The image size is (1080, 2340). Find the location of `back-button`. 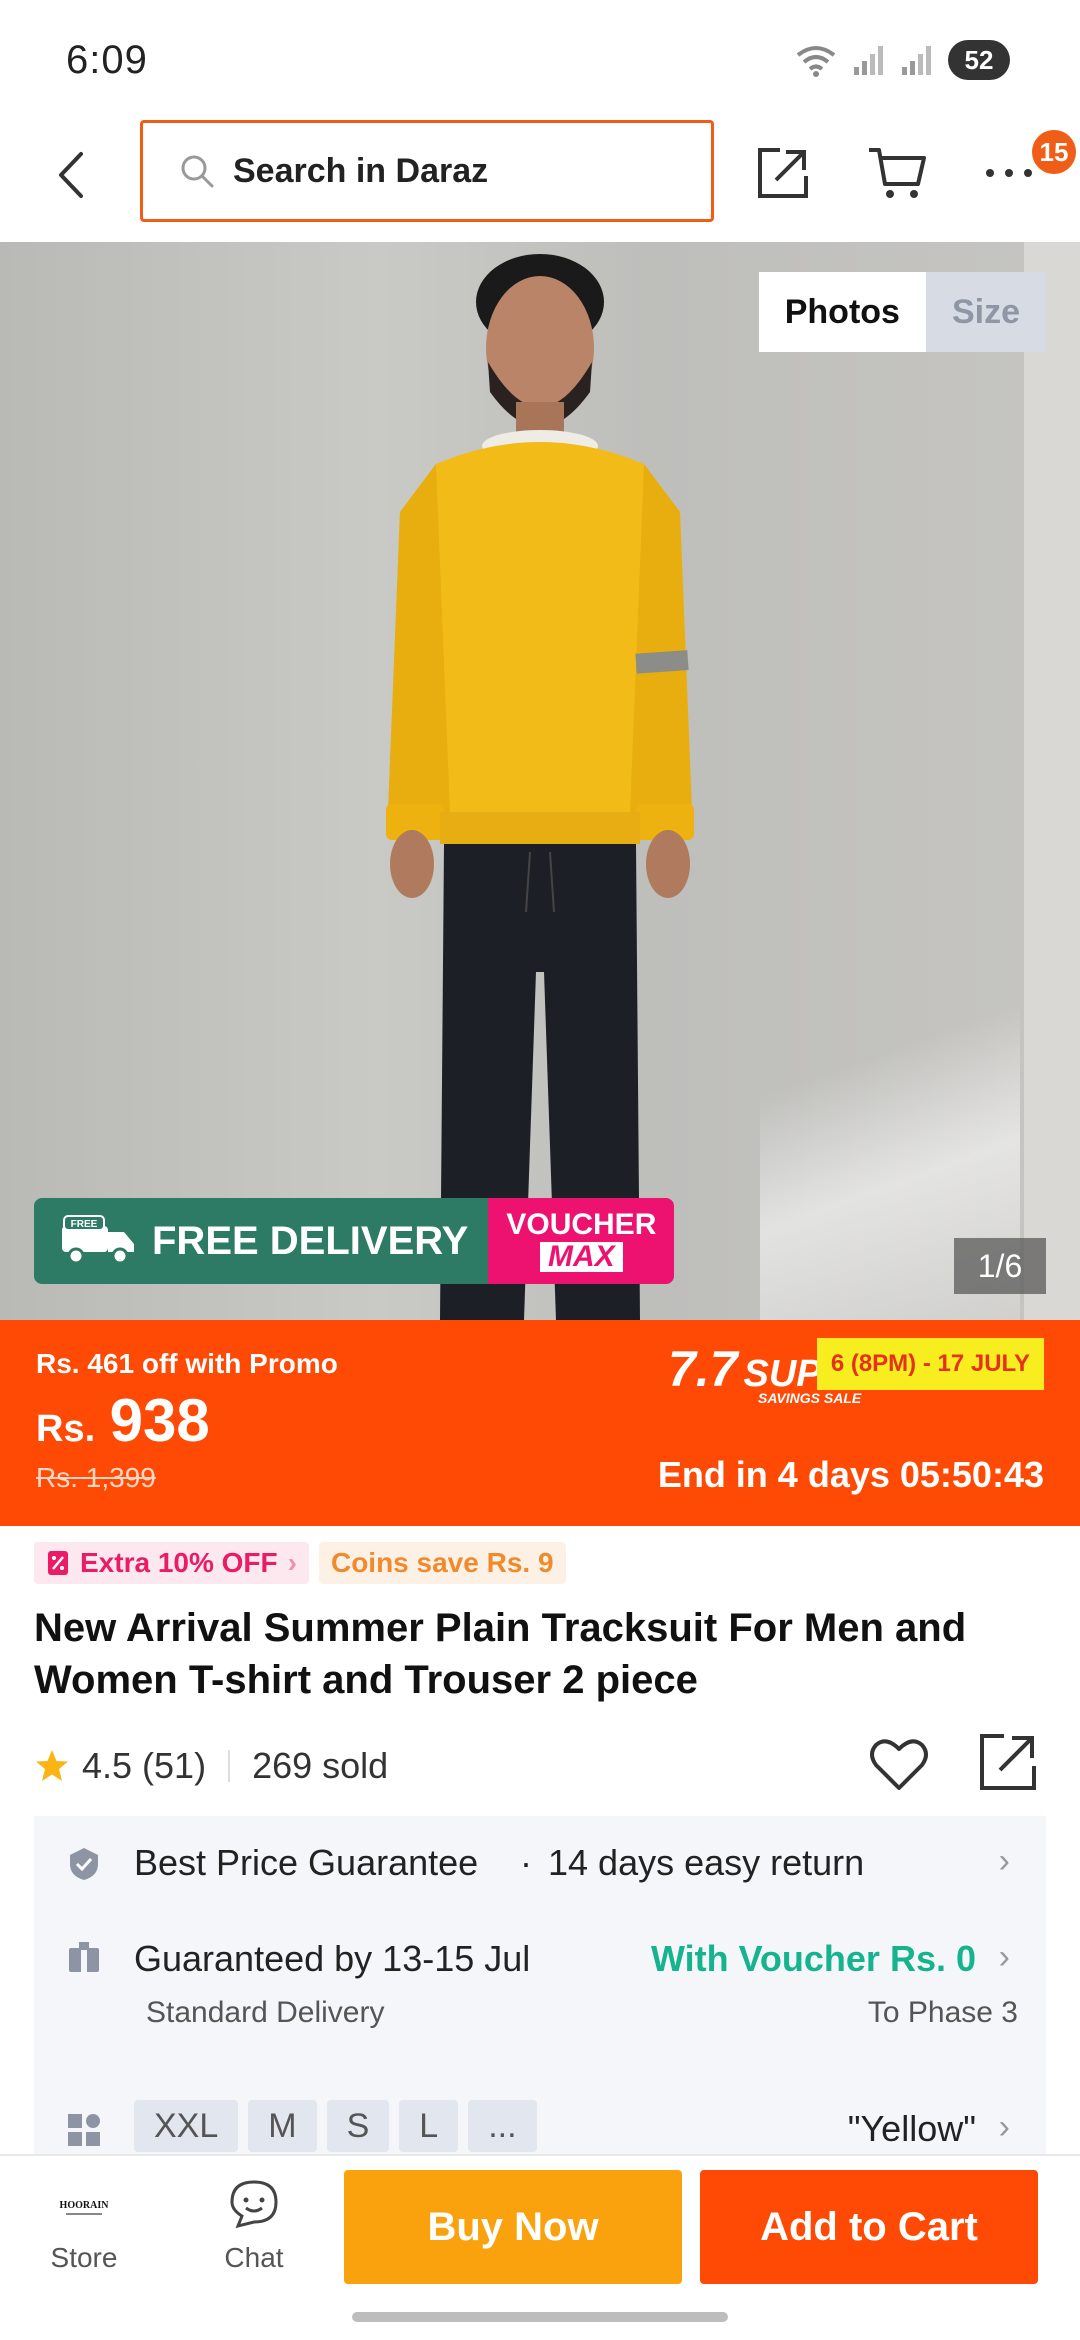

back-button is located at coordinates (70, 175).